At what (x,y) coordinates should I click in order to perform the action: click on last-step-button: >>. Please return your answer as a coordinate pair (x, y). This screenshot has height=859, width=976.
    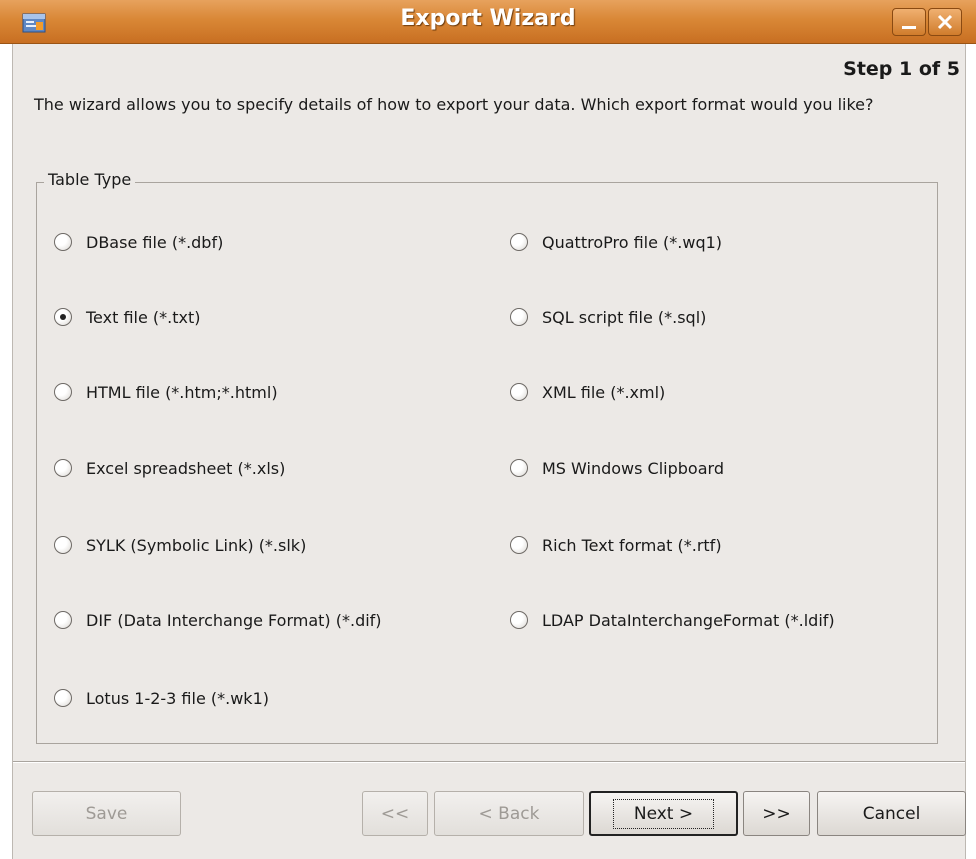
    Looking at the image, I should click on (776, 813).